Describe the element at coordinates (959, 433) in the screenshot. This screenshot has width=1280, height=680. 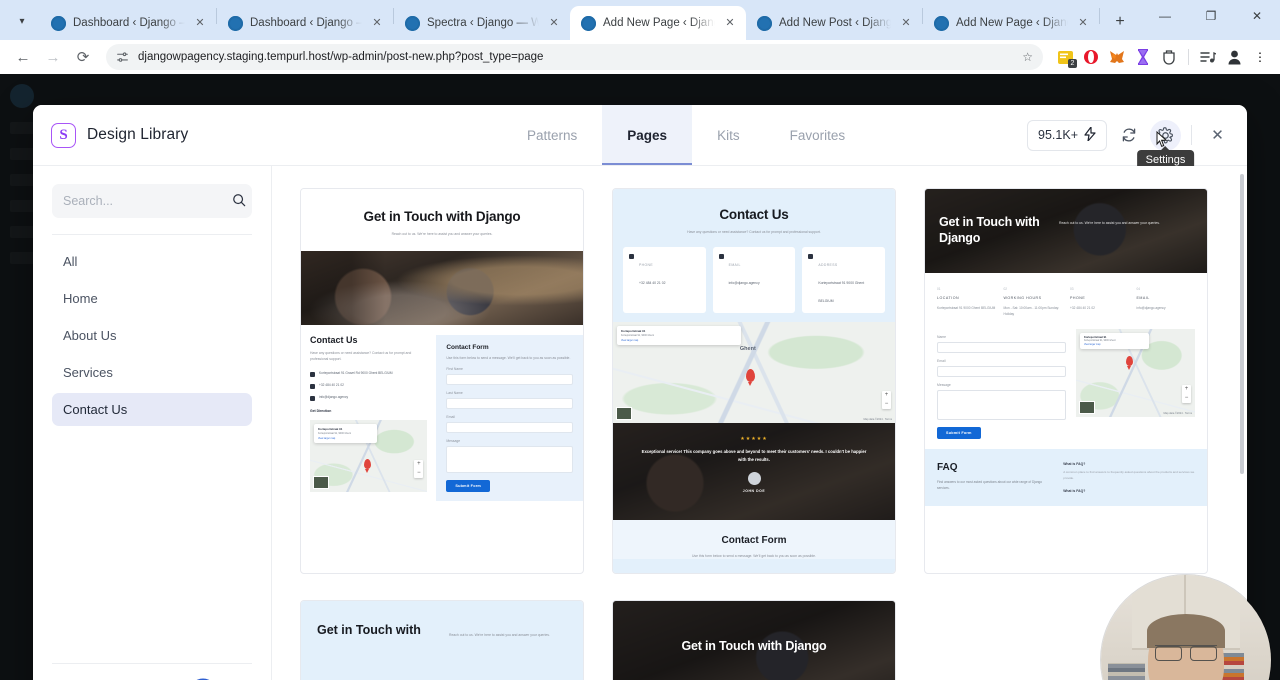
I see `card3-submit-button: Submit Form` at that location.